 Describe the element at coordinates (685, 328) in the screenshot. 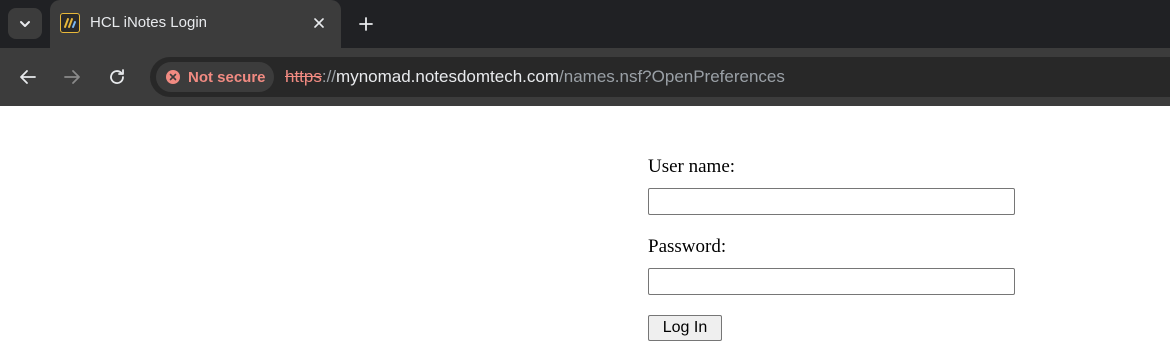

I see `login-button: Log In` at that location.